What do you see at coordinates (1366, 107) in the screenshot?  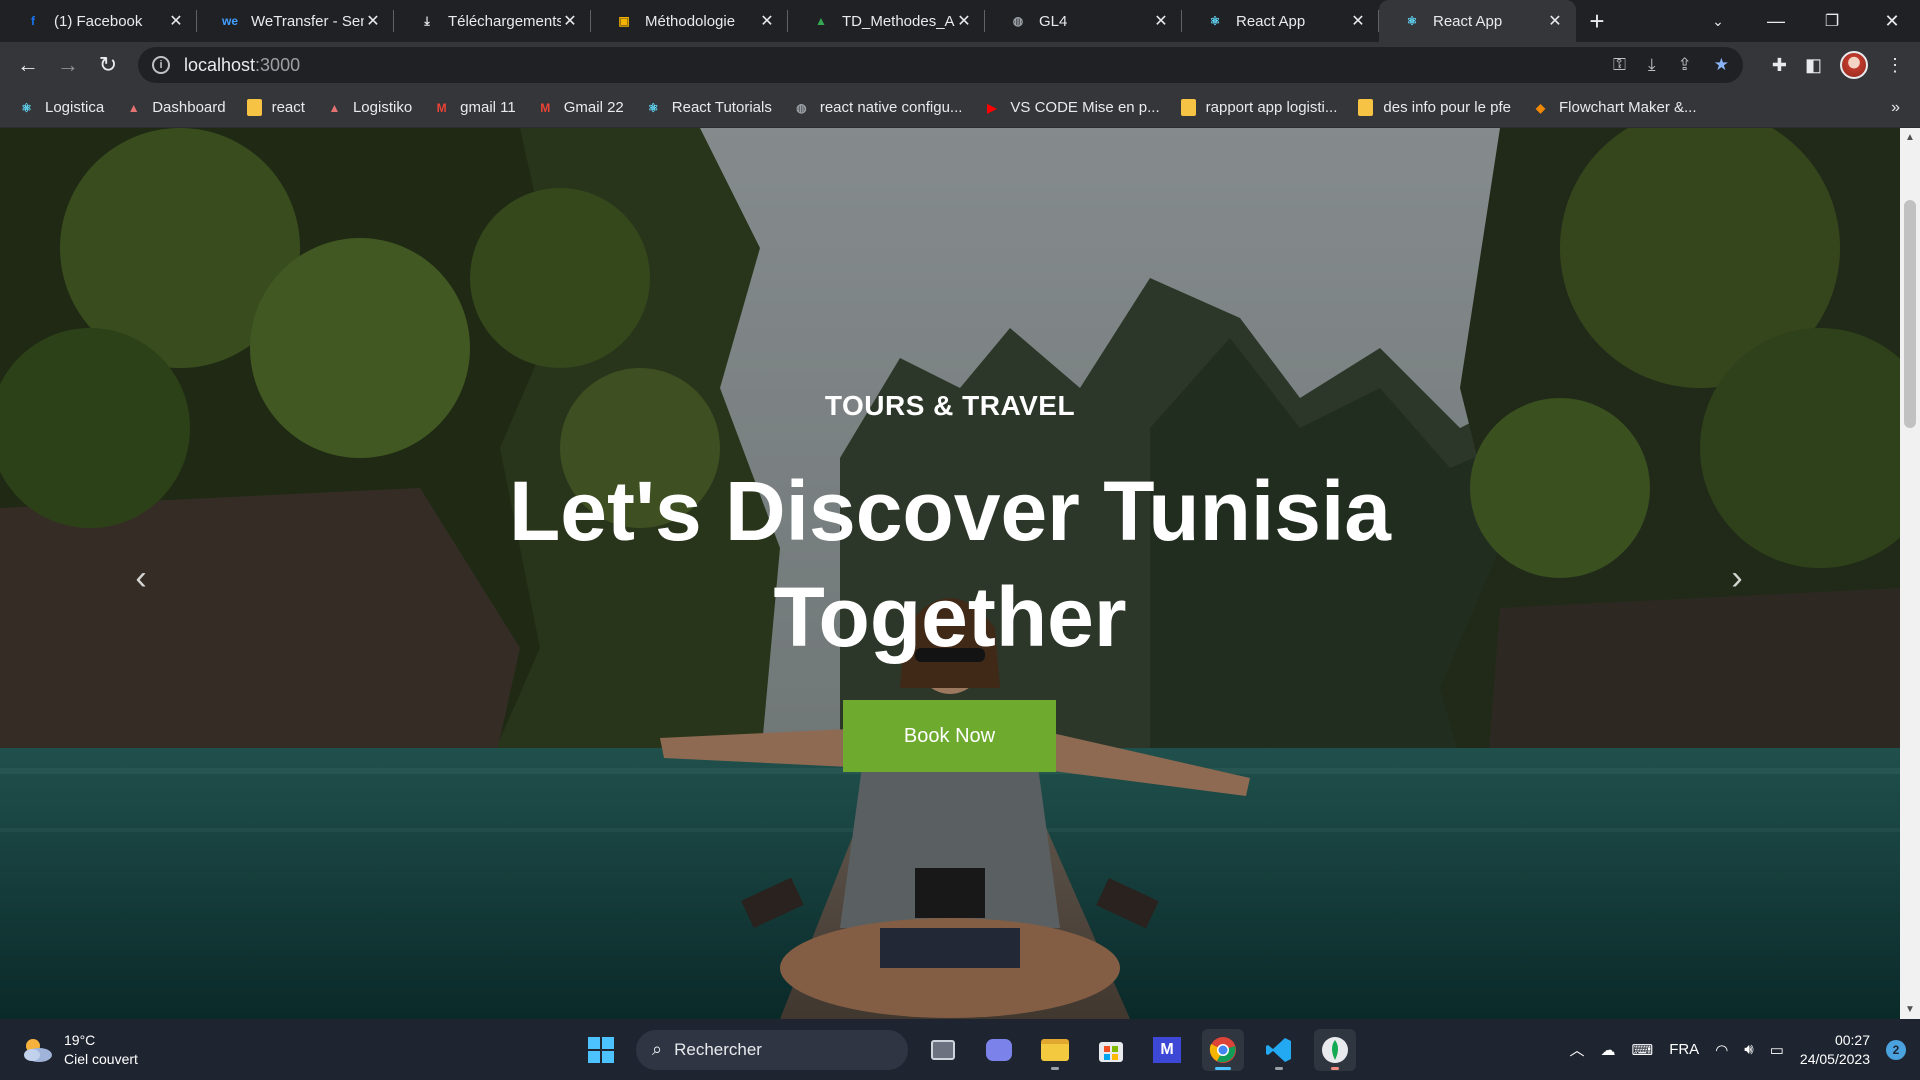 I see `folder-icon` at bounding box center [1366, 107].